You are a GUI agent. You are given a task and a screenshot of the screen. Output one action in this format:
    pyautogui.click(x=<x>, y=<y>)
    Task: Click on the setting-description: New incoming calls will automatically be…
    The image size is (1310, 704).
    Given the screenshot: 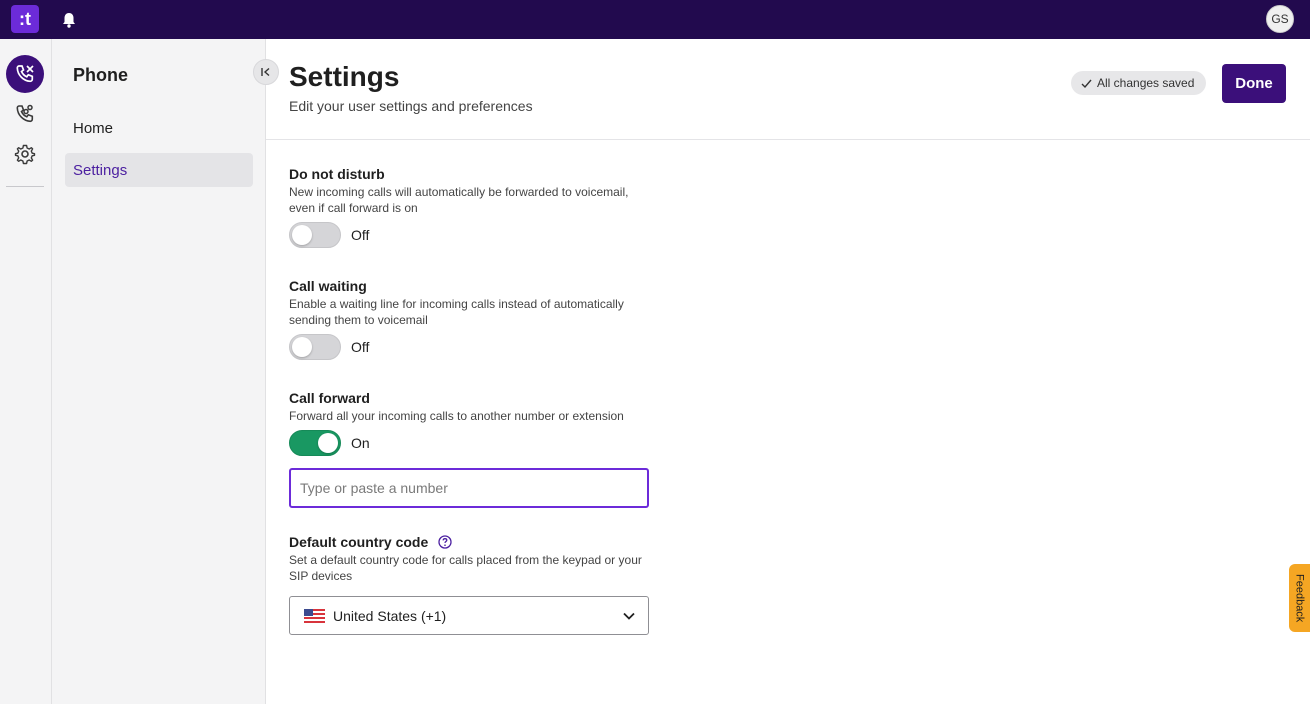 What is the action you would take?
    pyautogui.click(x=459, y=192)
    